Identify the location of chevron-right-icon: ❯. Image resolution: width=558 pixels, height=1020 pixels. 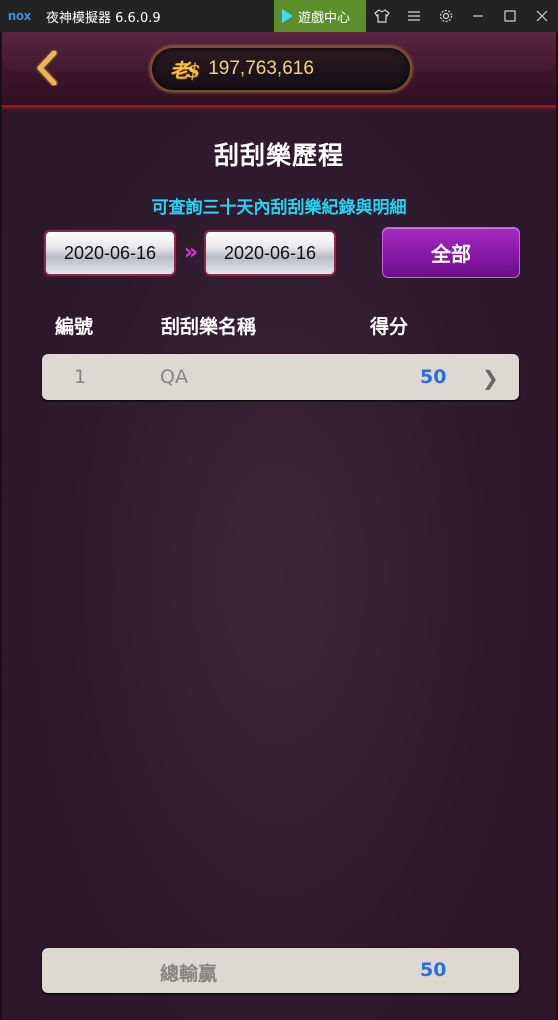
(490, 378).